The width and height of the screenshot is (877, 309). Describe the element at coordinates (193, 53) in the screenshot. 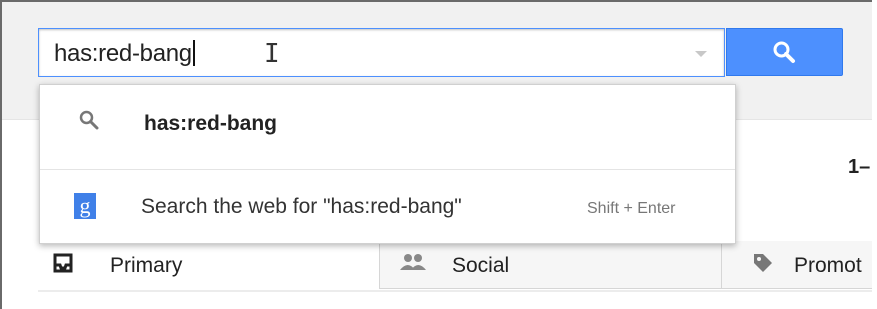

I see `text-caret` at that location.